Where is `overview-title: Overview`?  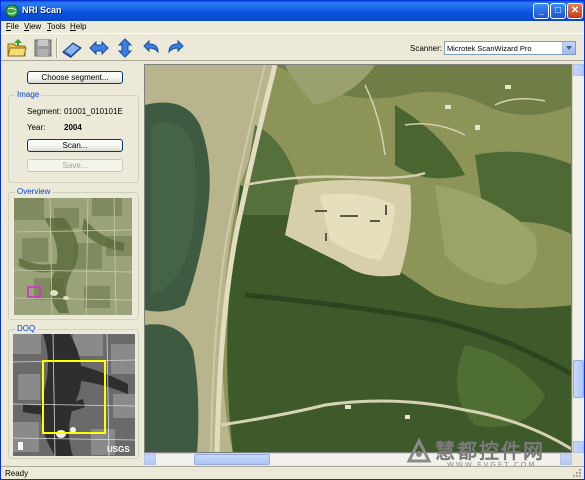 overview-title: Overview is located at coordinates (34, 191).